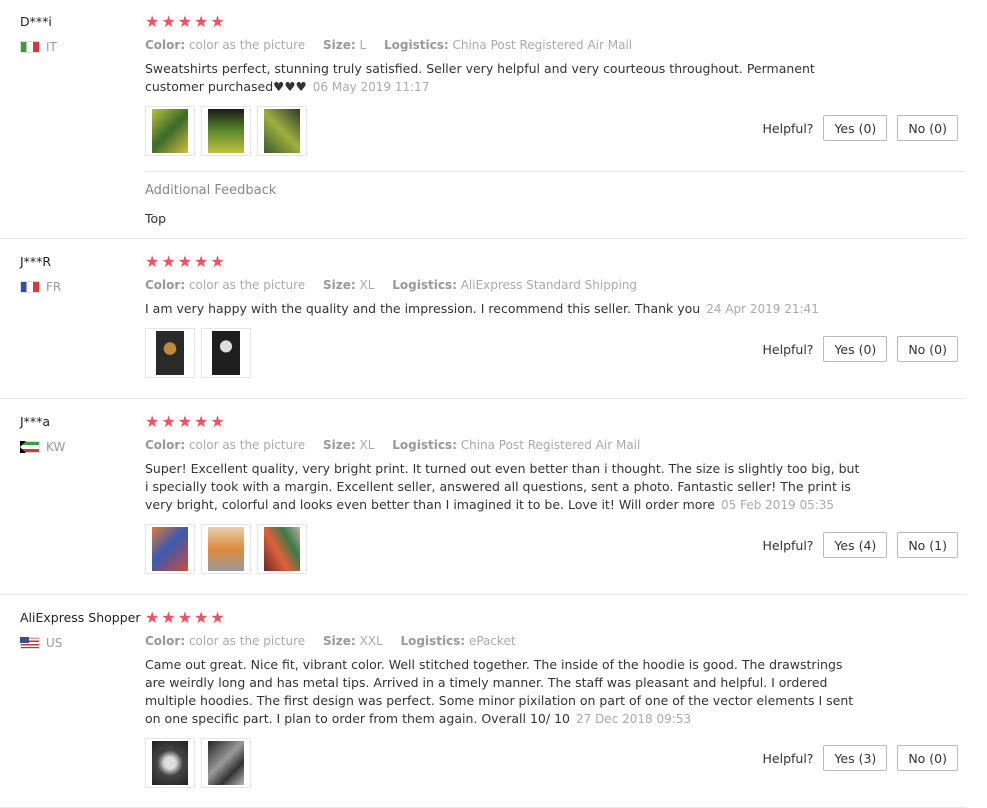  Describe the element at coordinates (633, 719) in the screenshot. I see `review-date: 27 Dec 2018 09:53` at that location.